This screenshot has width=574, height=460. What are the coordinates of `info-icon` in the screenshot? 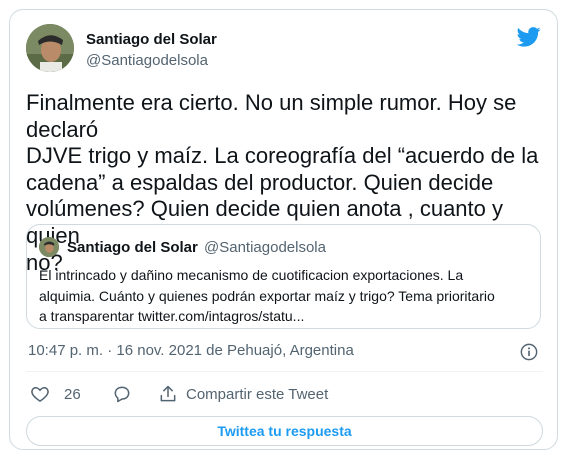 It's located at (529, 352).